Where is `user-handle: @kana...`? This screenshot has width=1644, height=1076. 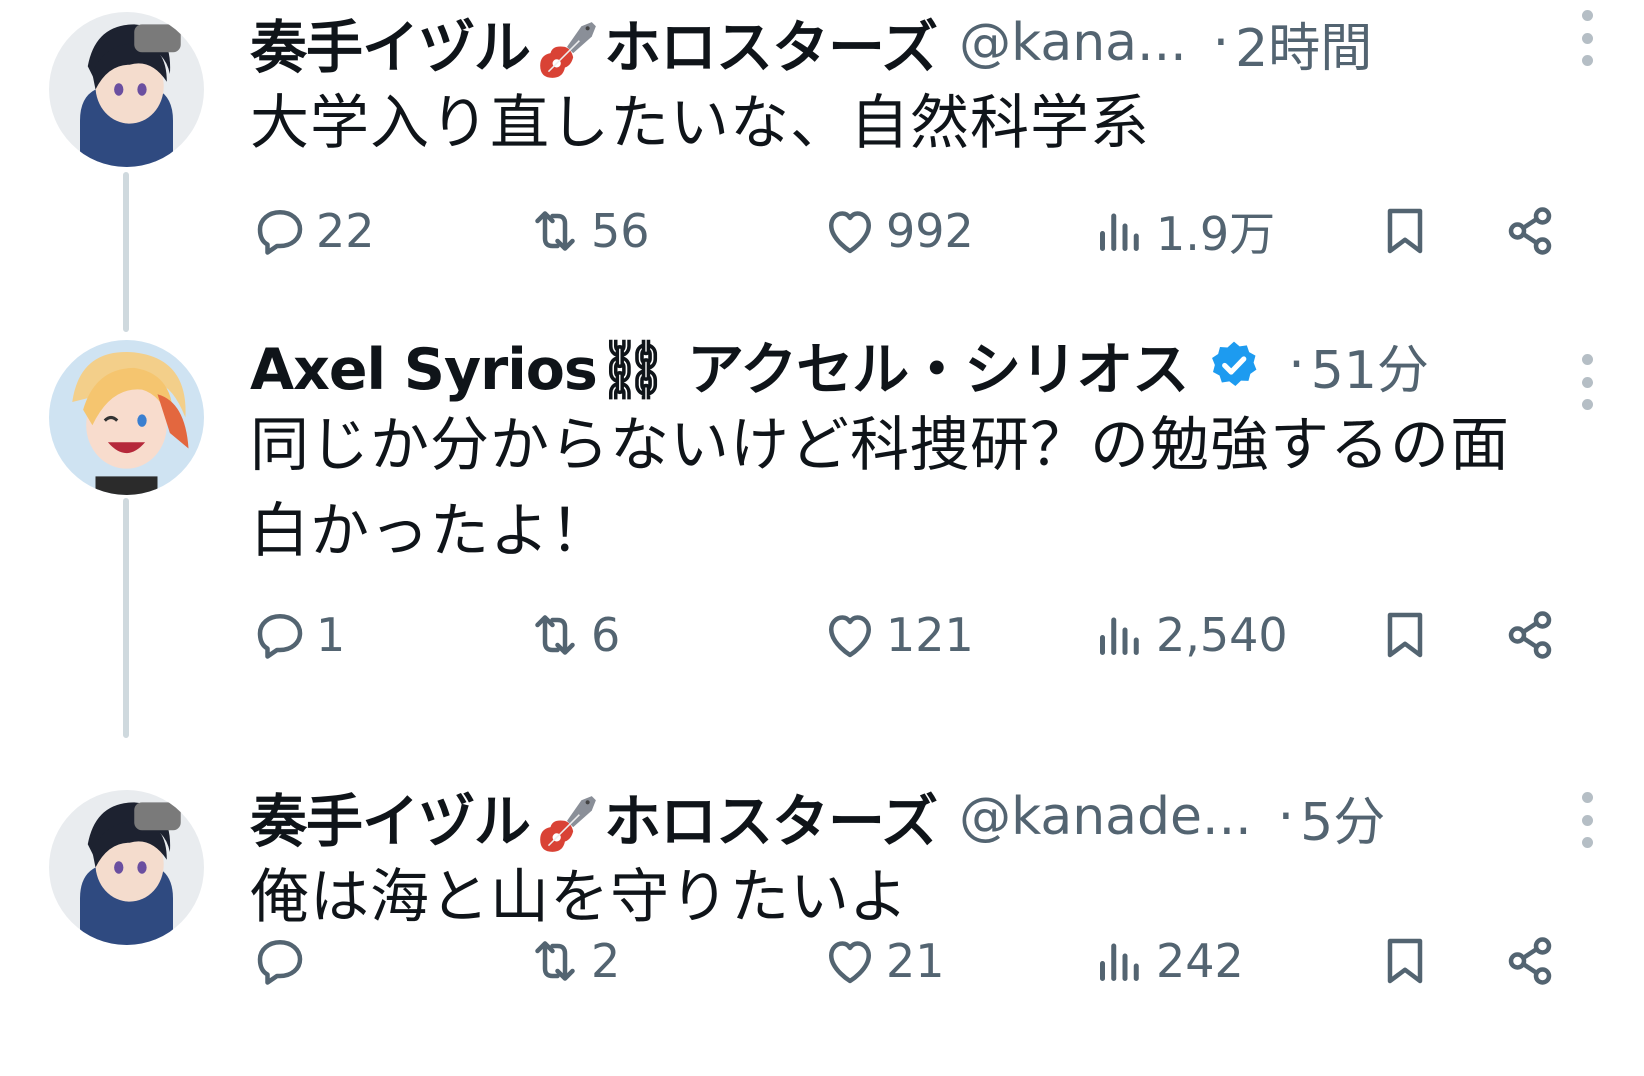 user-handle: @kana... is located at coordinates (1072, 43).